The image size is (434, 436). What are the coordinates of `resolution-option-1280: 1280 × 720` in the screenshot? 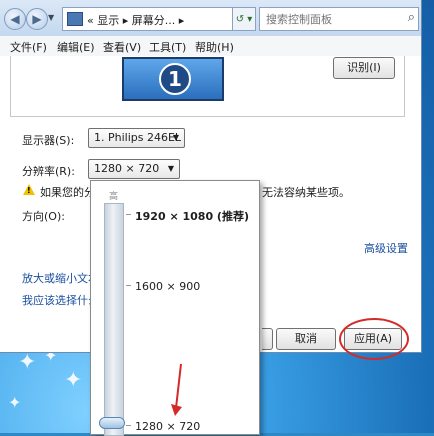 It's located at (167, 426).